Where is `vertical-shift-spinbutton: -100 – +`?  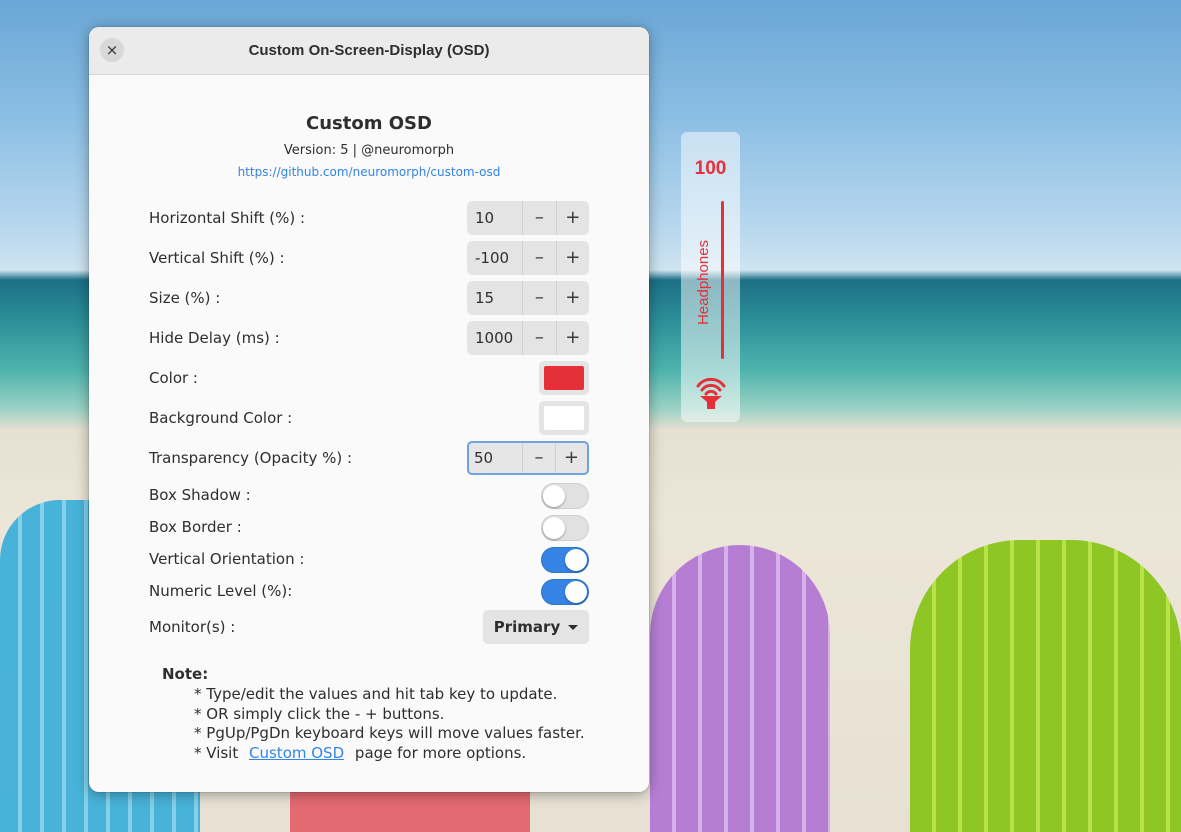 vertical-shift-spinbutton: -100 – + is located at coordinates (528, 258).